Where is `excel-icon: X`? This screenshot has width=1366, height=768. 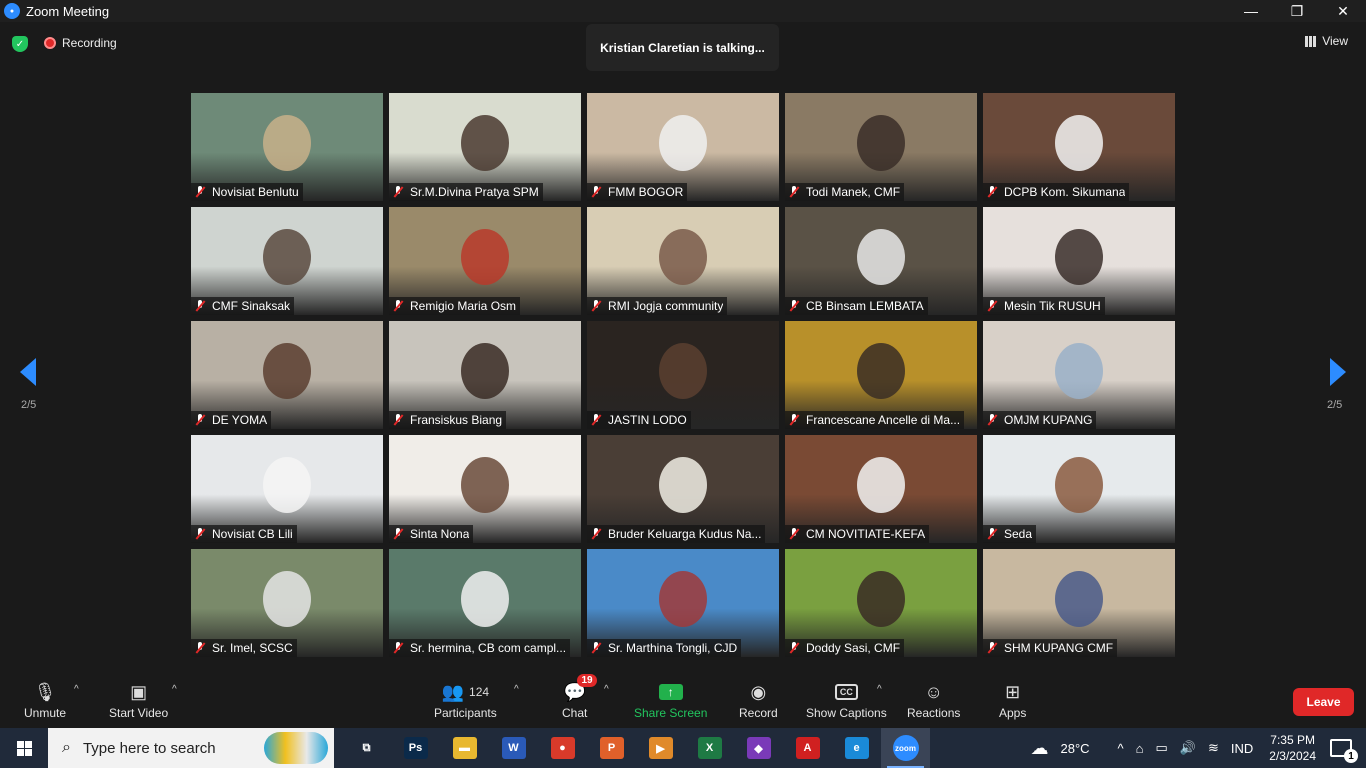 excel-icon: X is located at coordinates (709, 748).